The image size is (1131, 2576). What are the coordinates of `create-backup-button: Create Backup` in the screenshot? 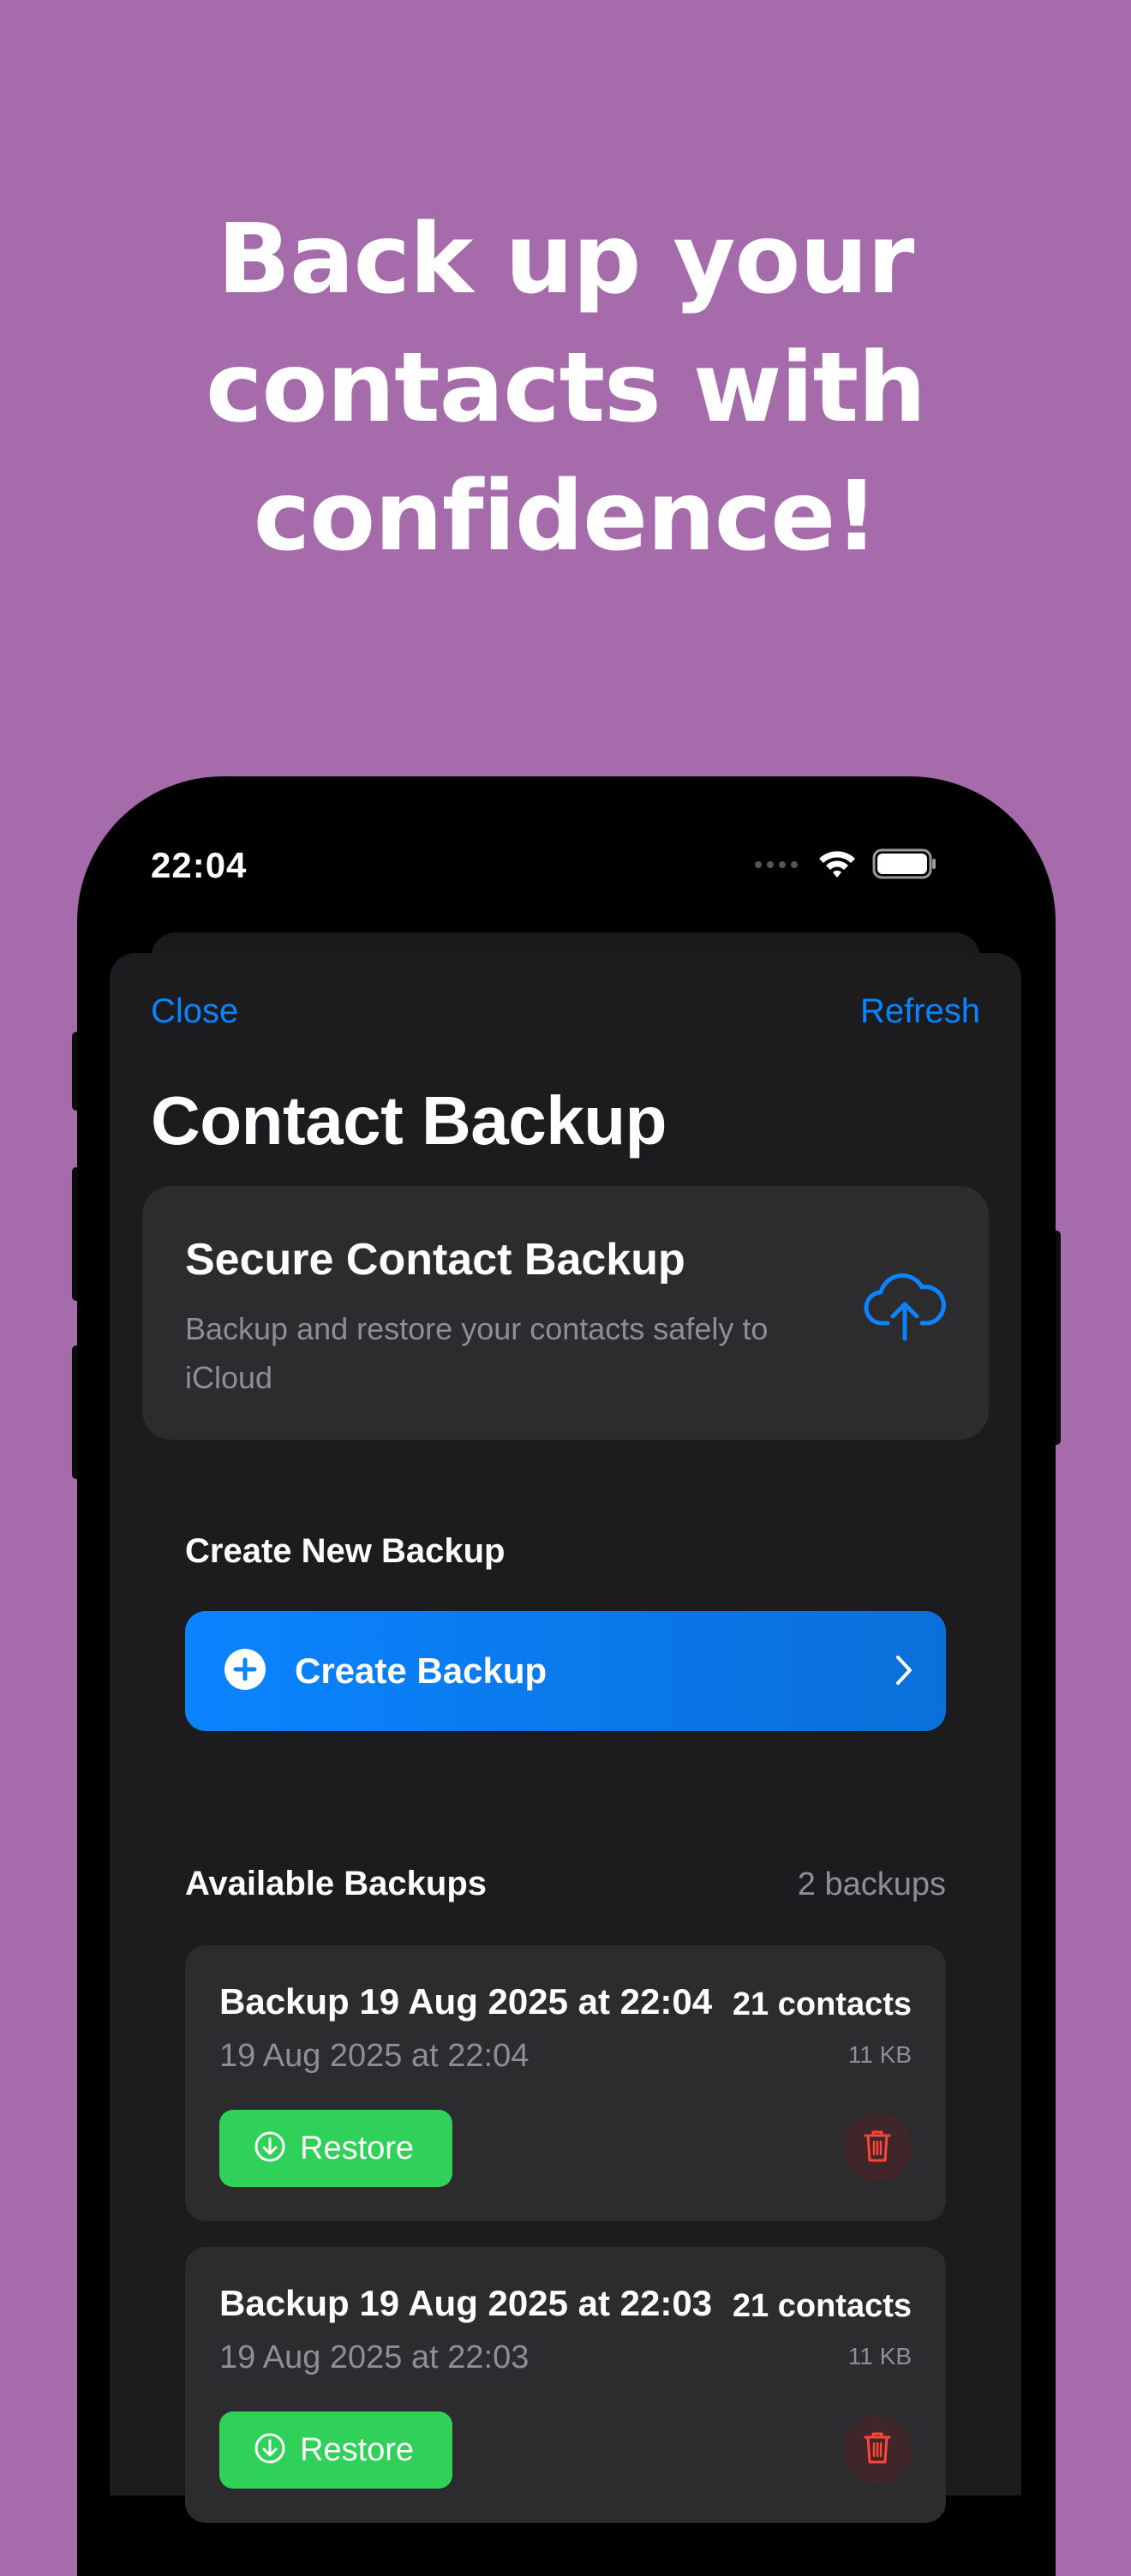 It's located at (565, 1671).